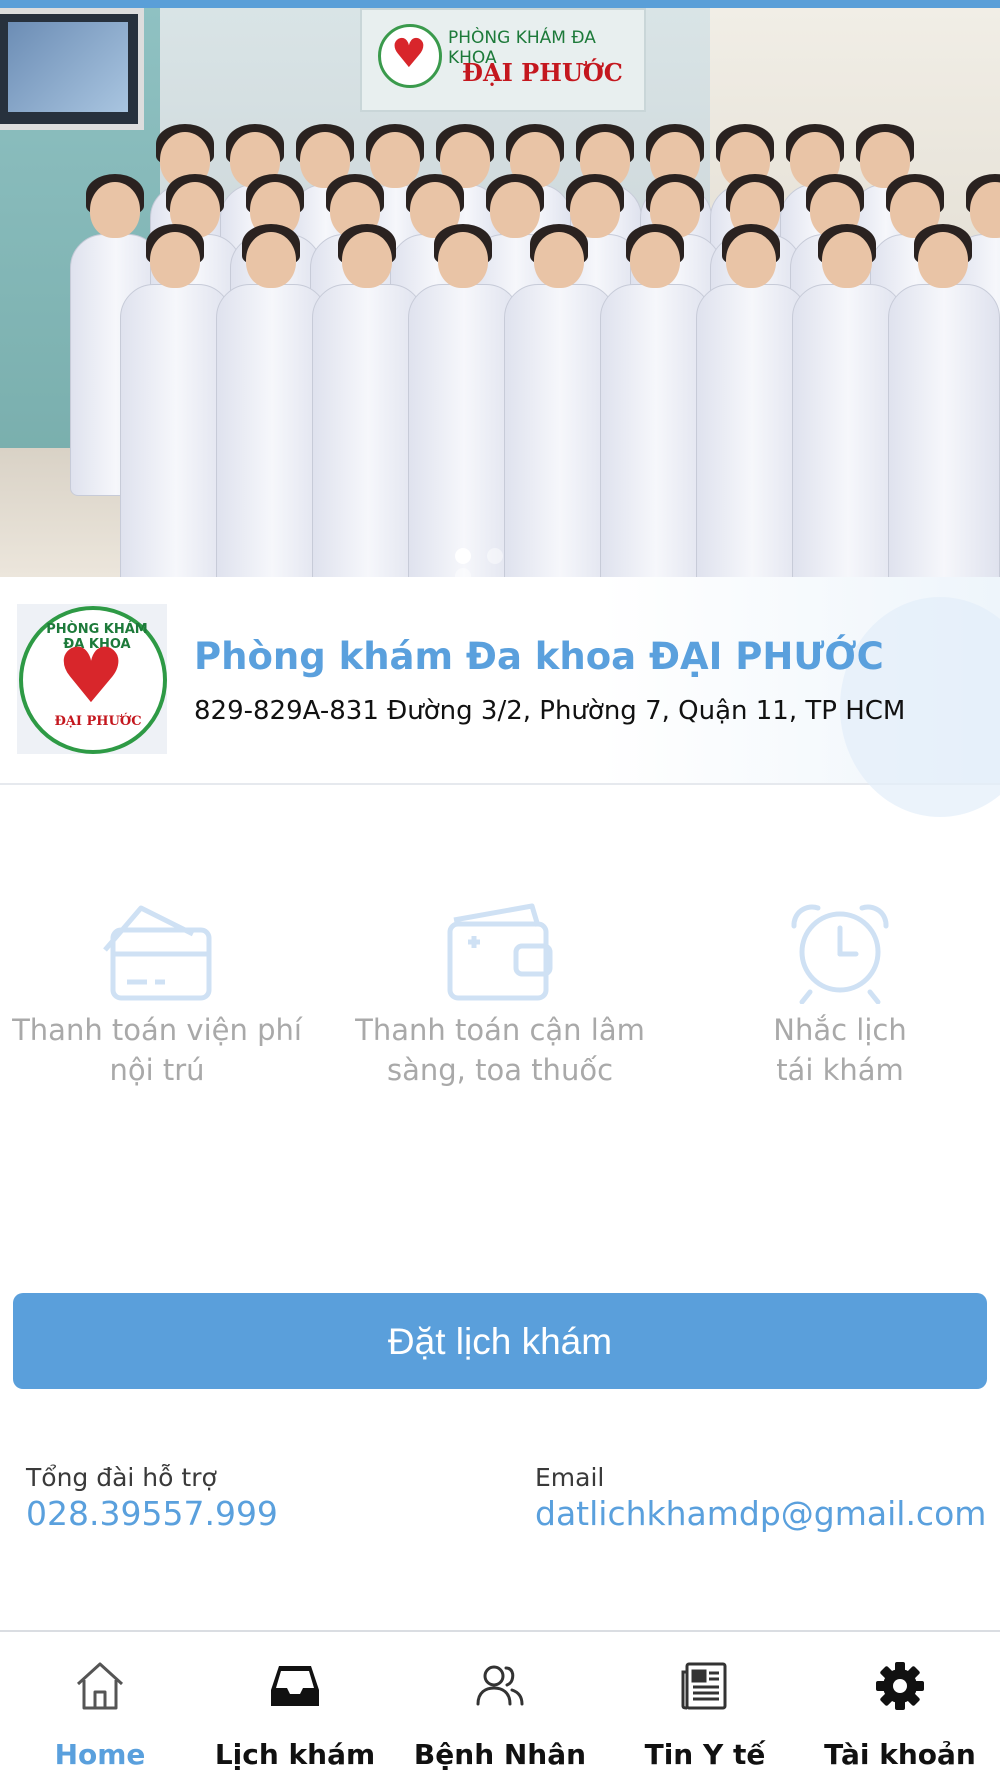 Image resolution: width=1000 pixels, height=1780 pixels. Describe the element at coordinates (98, 721) in the screenshot. I see `logo-text-bottom: ĐẠI PHƯỚC` at that location.